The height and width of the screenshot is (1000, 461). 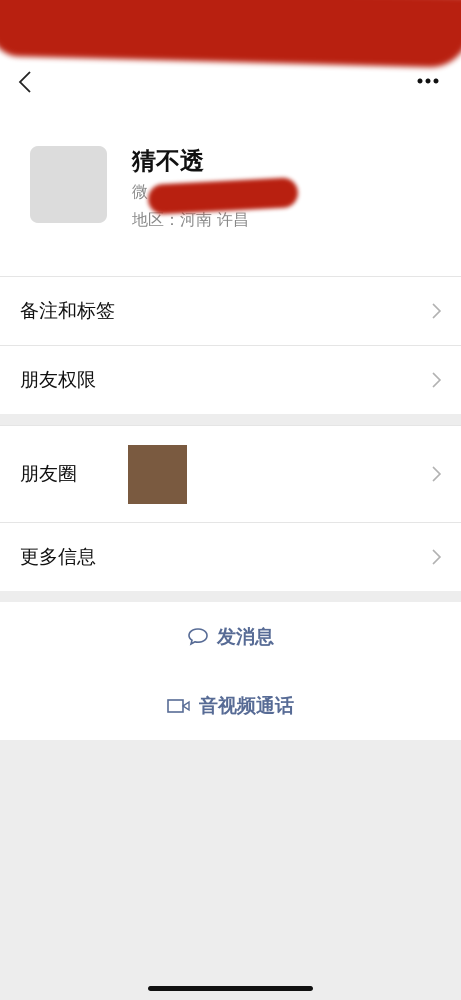 I want to click on video-camera-icon, so click(x=179, y=706).